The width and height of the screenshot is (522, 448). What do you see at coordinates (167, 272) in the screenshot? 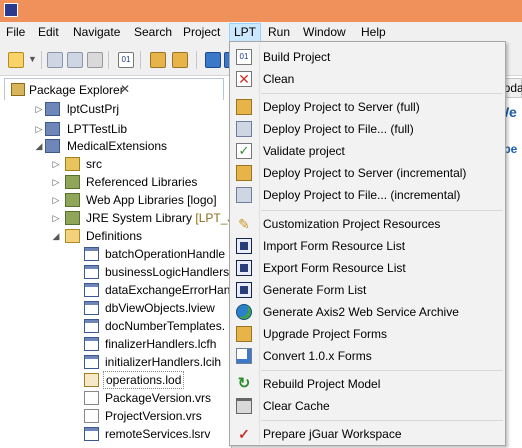
I see `tree-item-label: businessLogicHandlers` at bounding box center [167, 272].